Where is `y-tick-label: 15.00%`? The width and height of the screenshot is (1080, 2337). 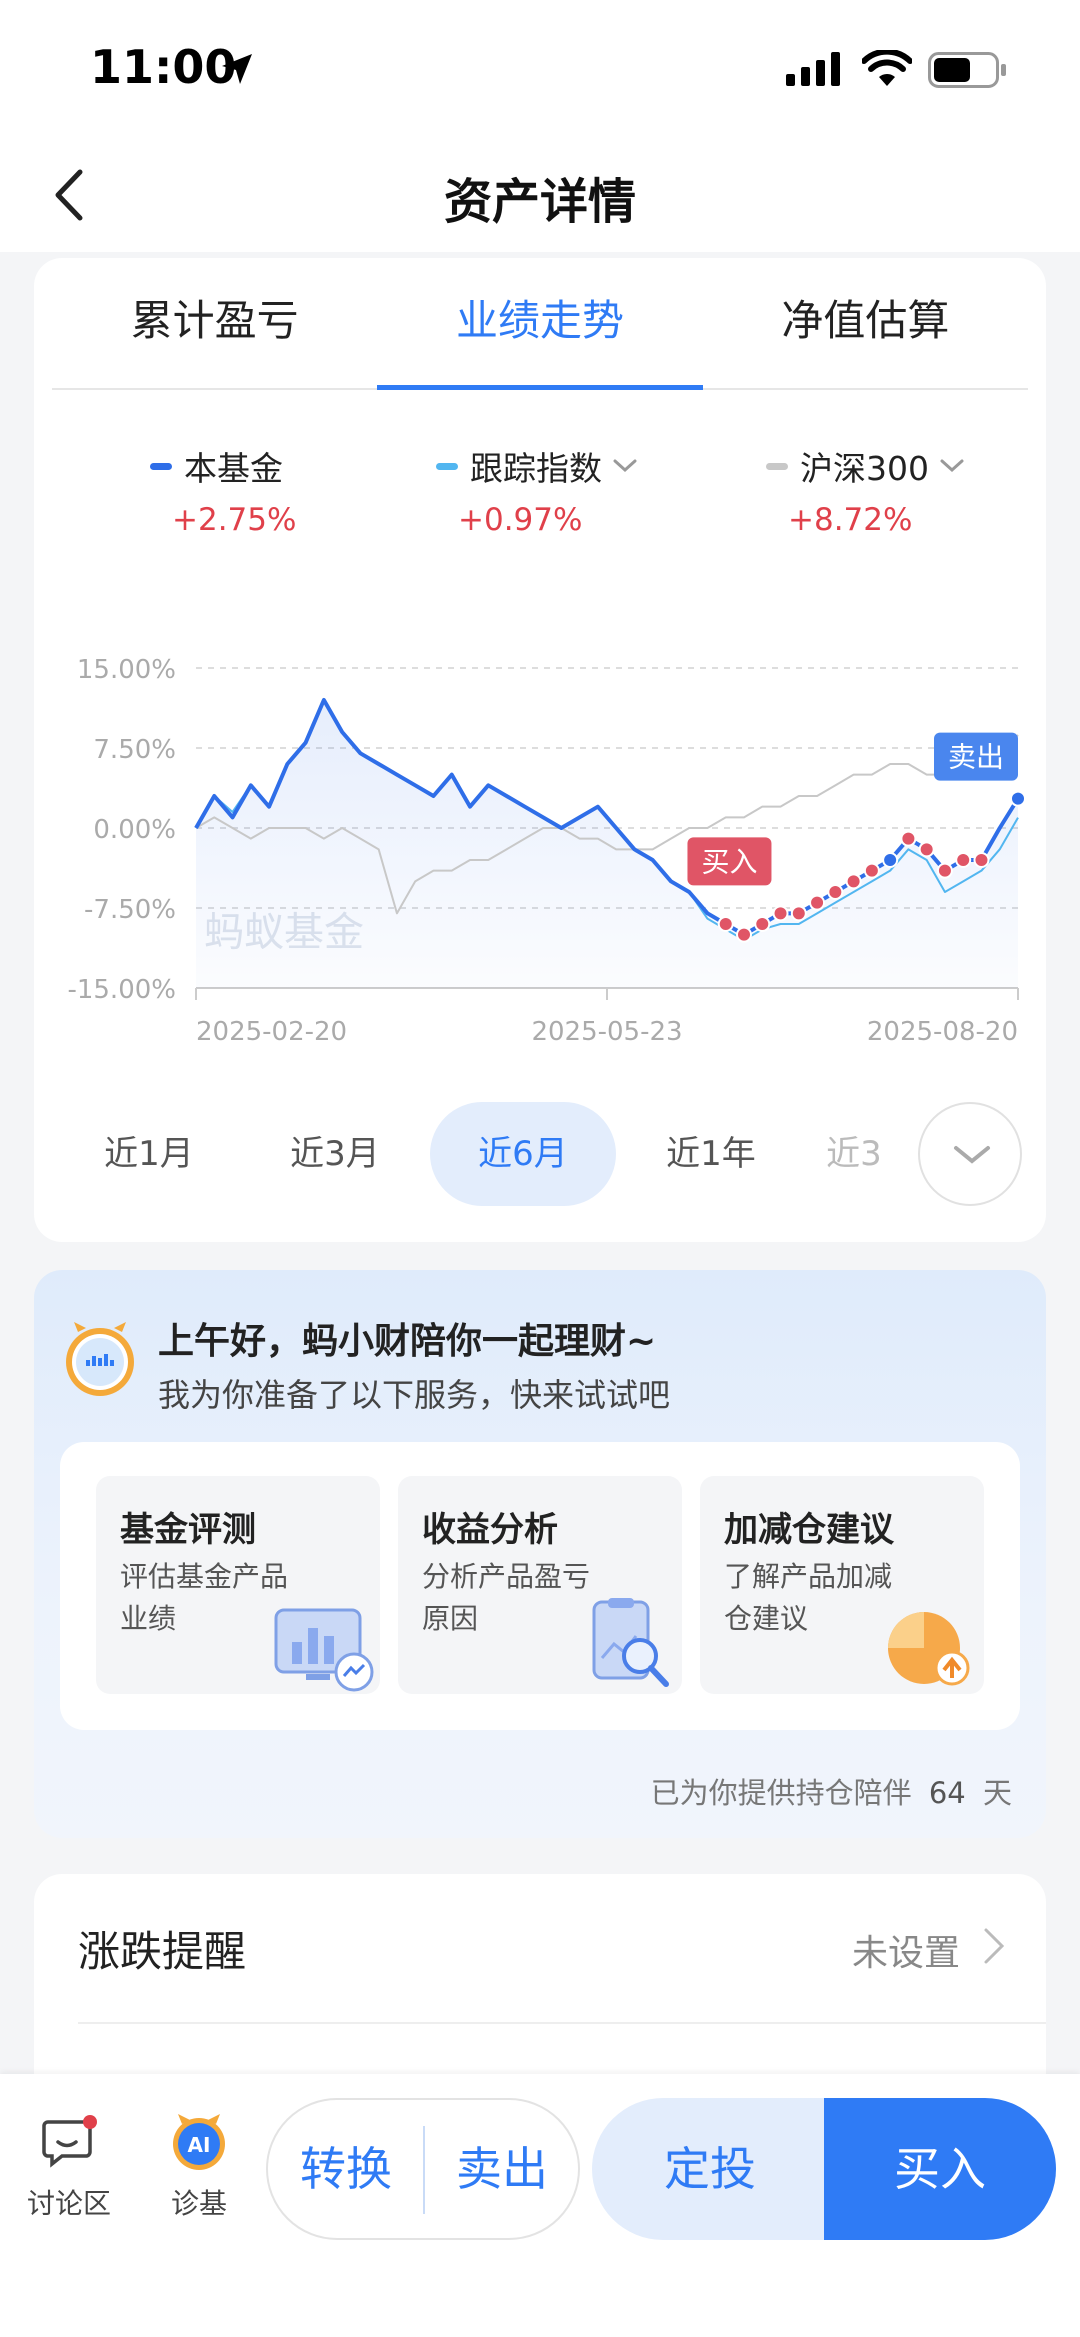 y-tick-label: 15.00% is located at coordinates (126, 670).